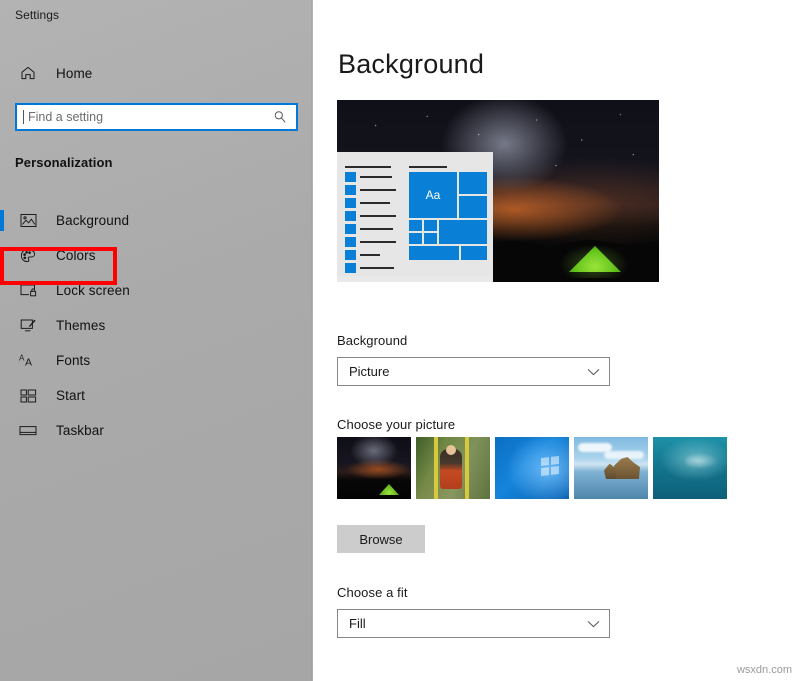 The width and height of the screenshot is (800, 681). Describe the element at coordinates (473, 371) in the screenshot. I see `background-type-dropdown: Picture` at that location.